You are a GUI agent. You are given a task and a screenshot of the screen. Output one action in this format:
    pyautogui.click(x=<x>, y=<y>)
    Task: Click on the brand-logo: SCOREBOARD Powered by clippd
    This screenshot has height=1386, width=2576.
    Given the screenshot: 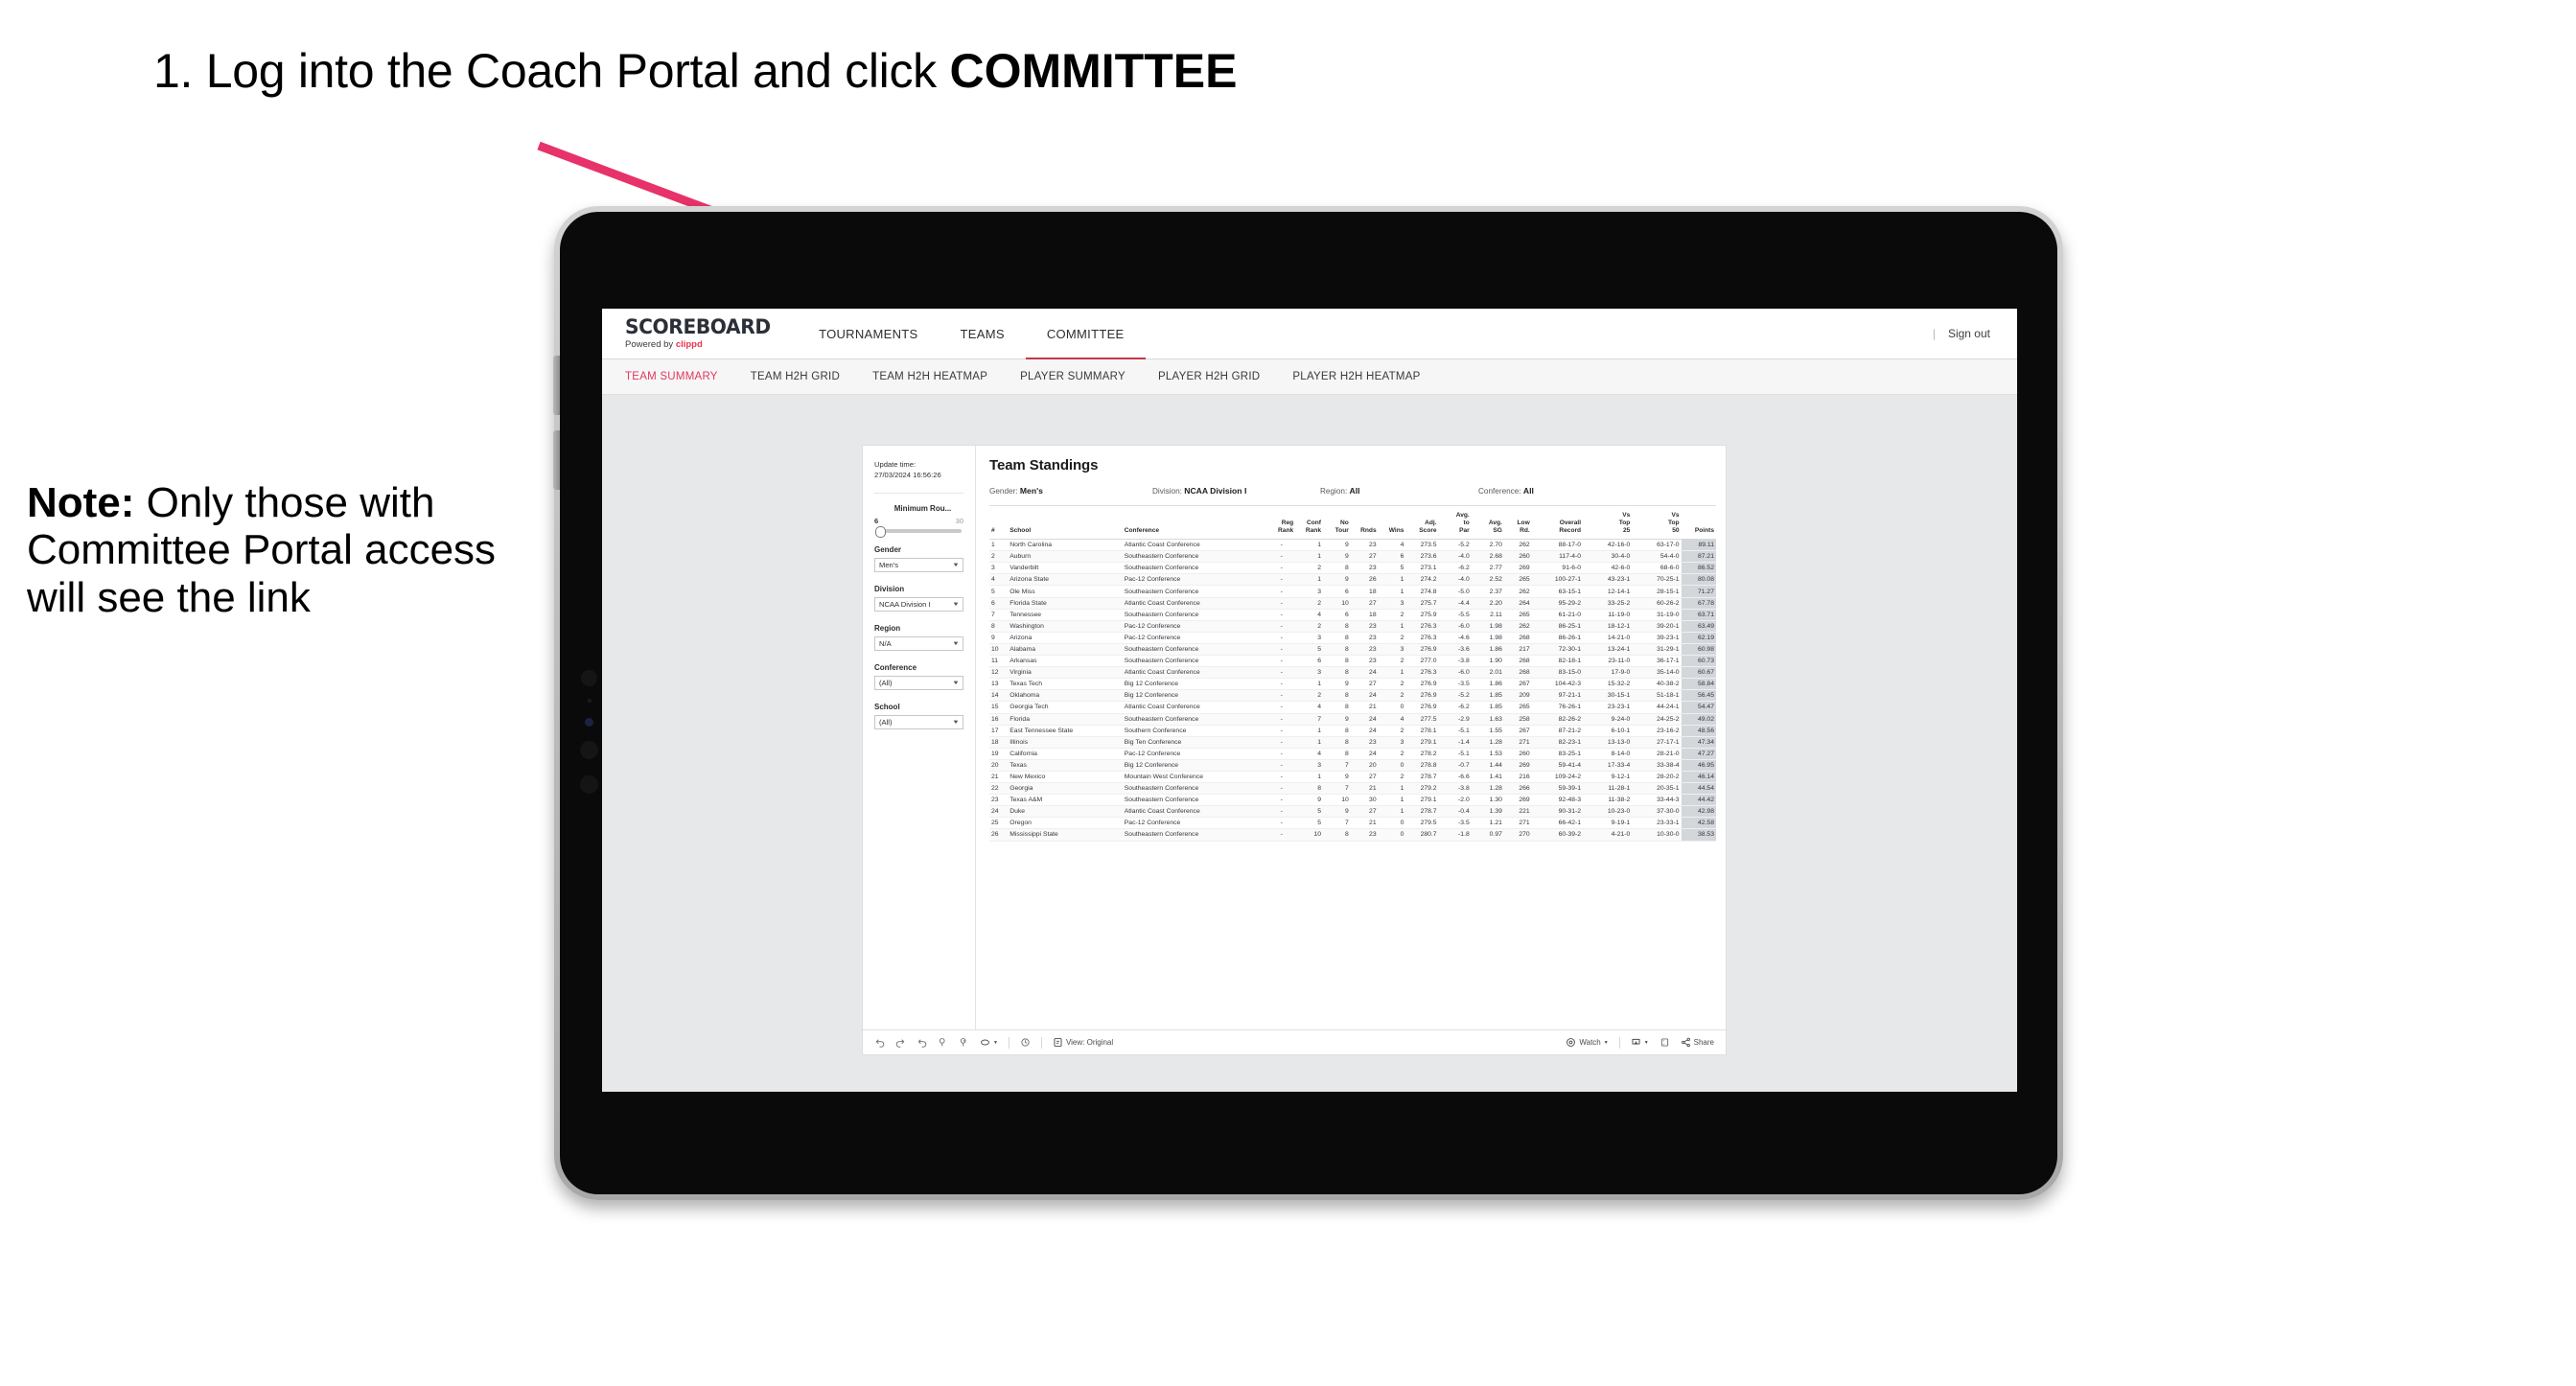 What is the action you would take?
    pyautogui.click(x=700, y=334)
    